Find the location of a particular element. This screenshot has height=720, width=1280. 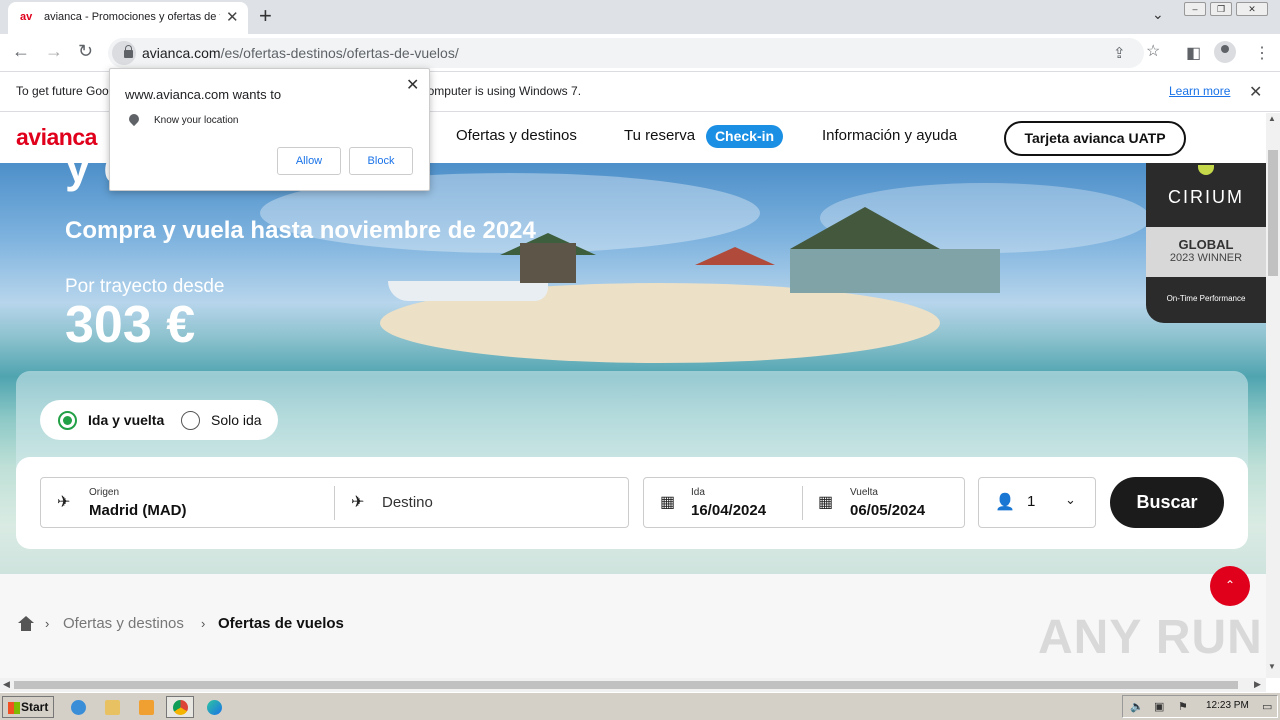

taskbar-edge is located at coordinates (214, 707).